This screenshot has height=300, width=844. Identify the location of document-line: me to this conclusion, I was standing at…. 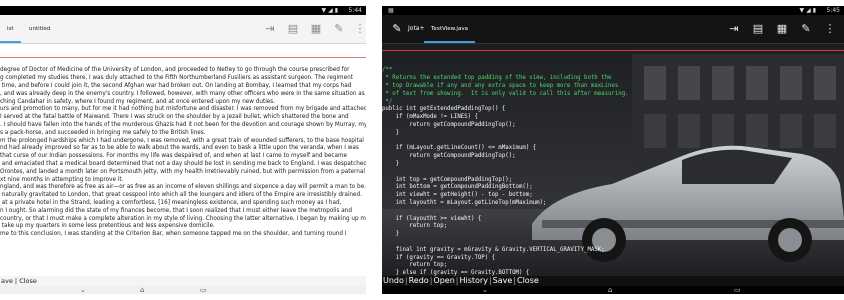
(173, 234).